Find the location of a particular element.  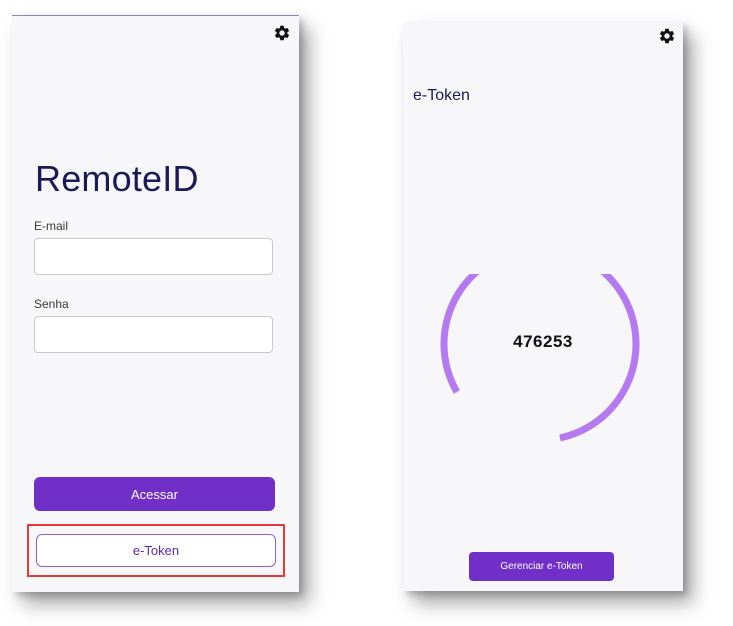

countdown-arc is located at coordinates (540, 358).